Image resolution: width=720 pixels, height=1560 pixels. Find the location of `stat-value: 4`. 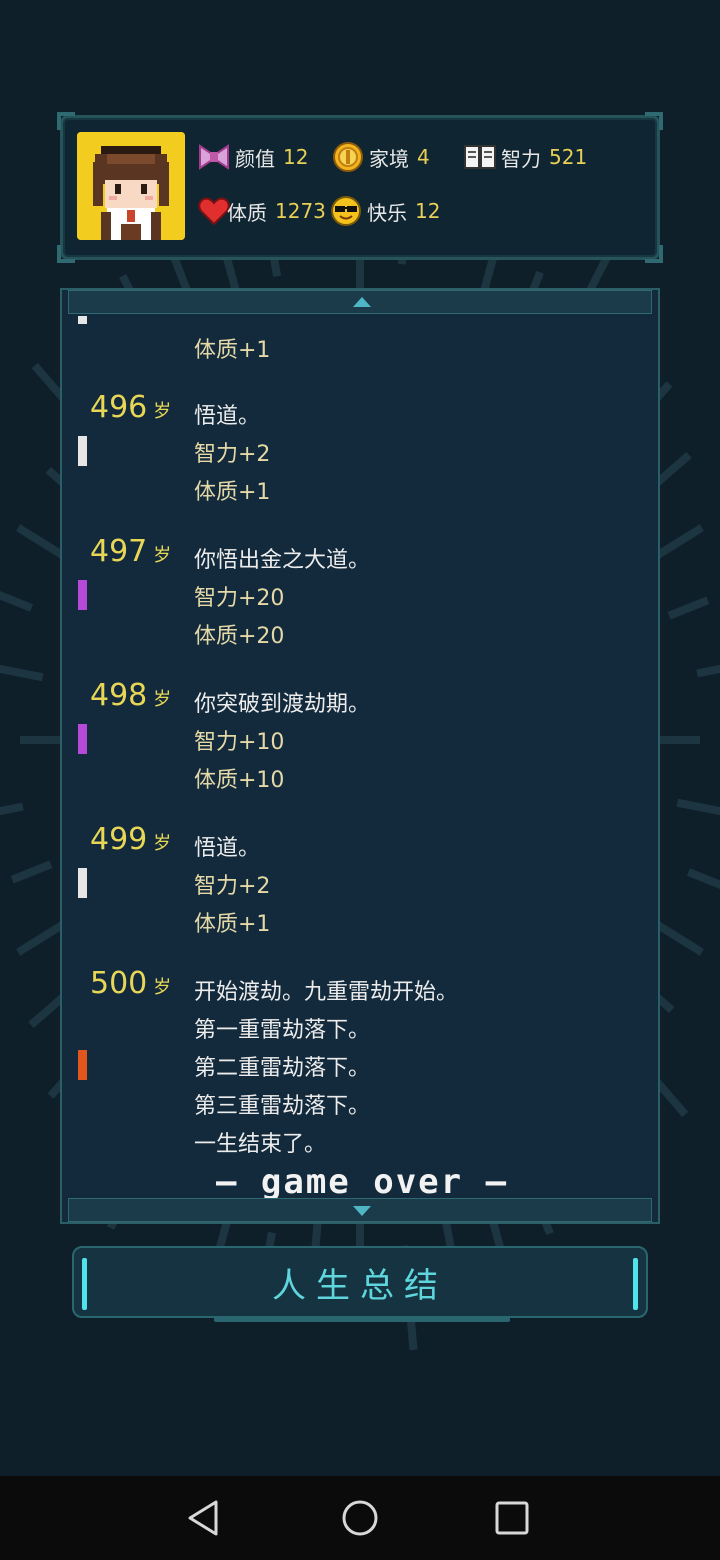

stat-value: 4 is located at coordinates (423, 157).